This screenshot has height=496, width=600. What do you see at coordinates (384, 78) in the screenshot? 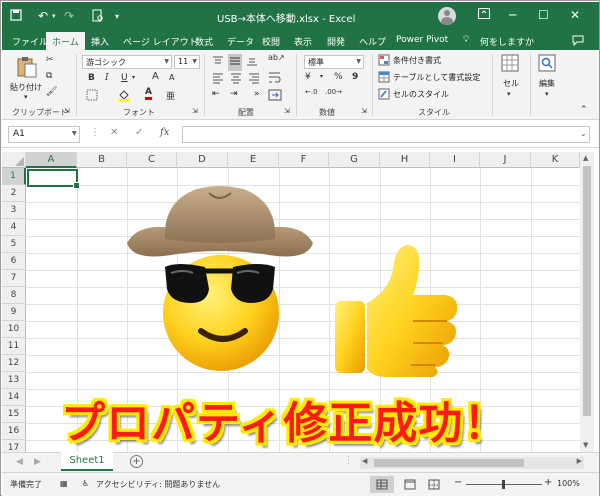
I see `table-format-icon` at bounding box center [384, 78].